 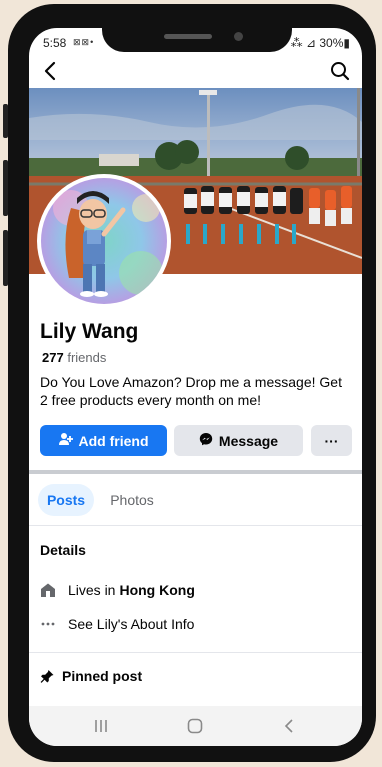 What do you see at coordinates (92, 590) in the screenshot?
I see `lives-in-label: Lives in` at bounding box center [92, 590].